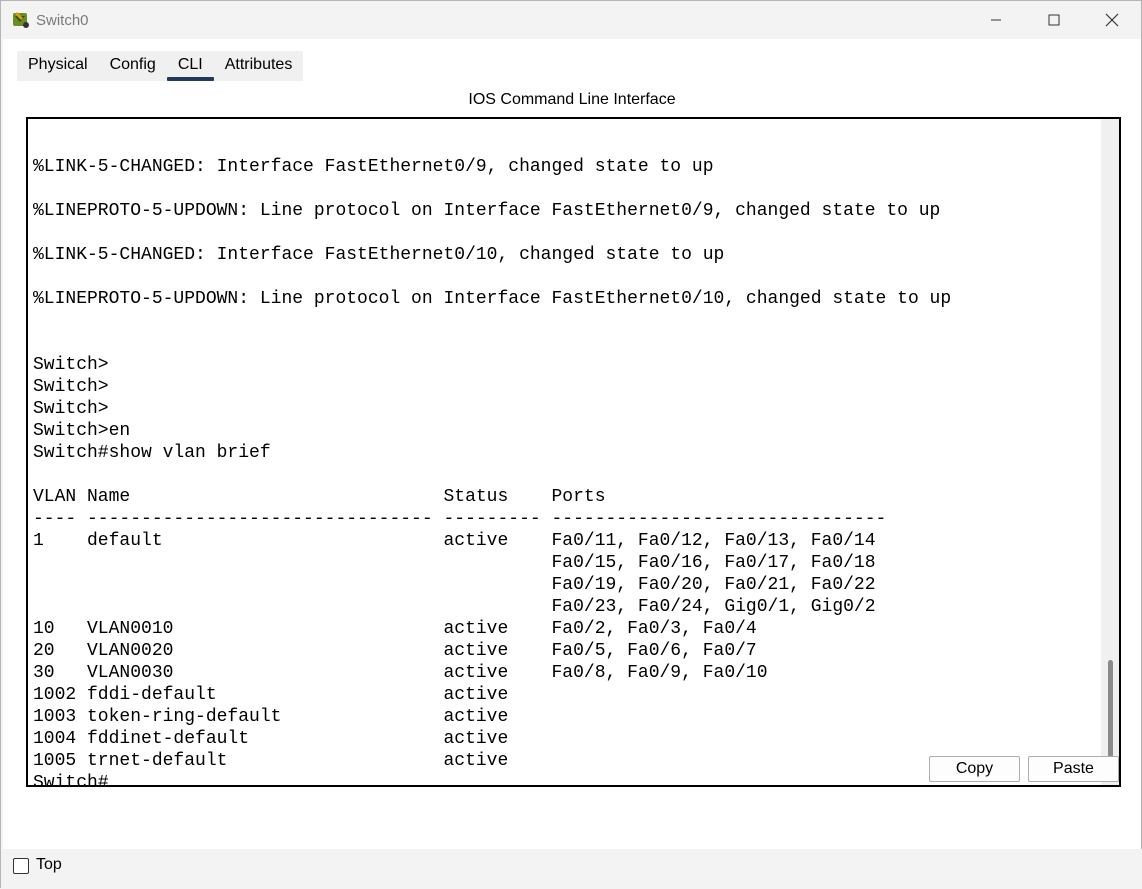 The image size is (1142, 889). I want to click on tab-attributes: Attributes, so click(258, 66).